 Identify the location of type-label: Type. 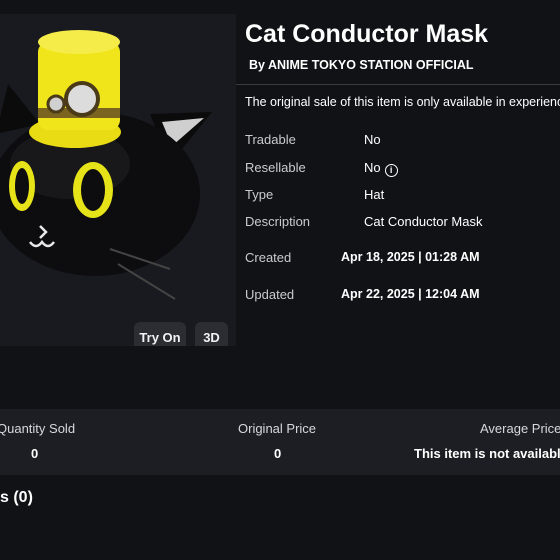
(259, 194).